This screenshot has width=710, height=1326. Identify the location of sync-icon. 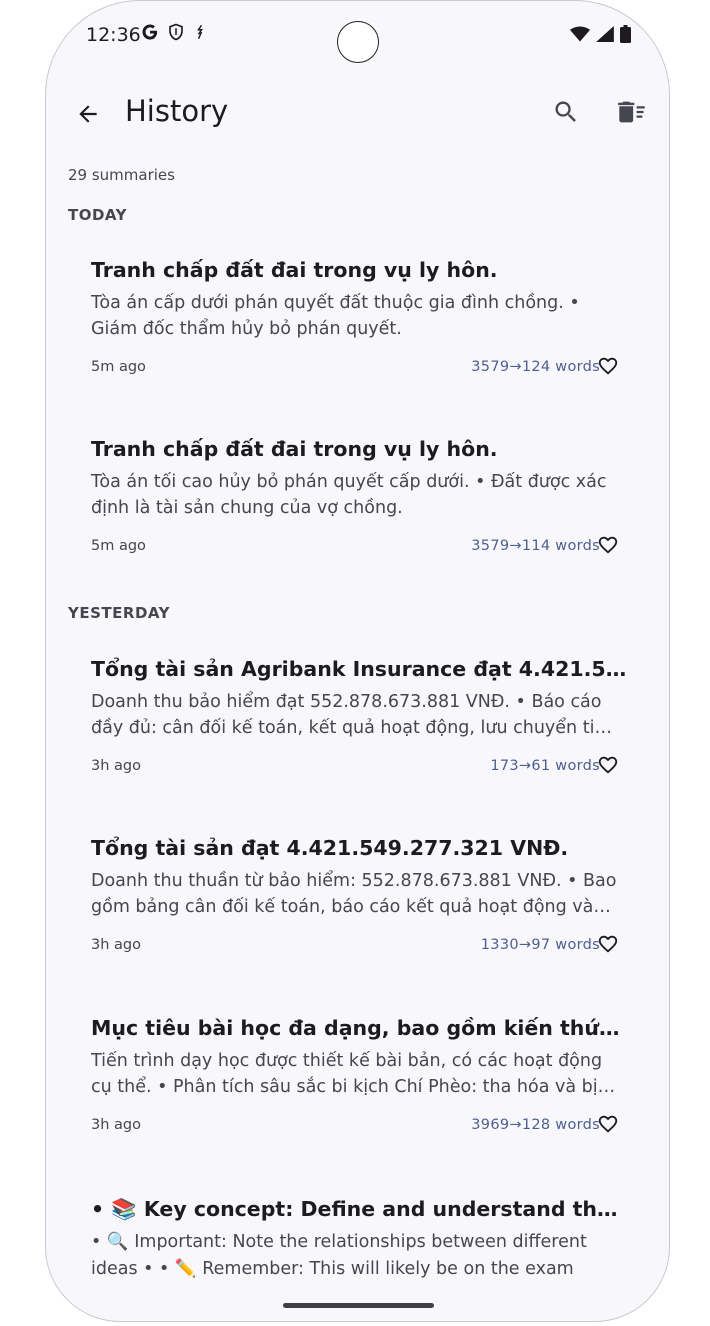
(200, 32).